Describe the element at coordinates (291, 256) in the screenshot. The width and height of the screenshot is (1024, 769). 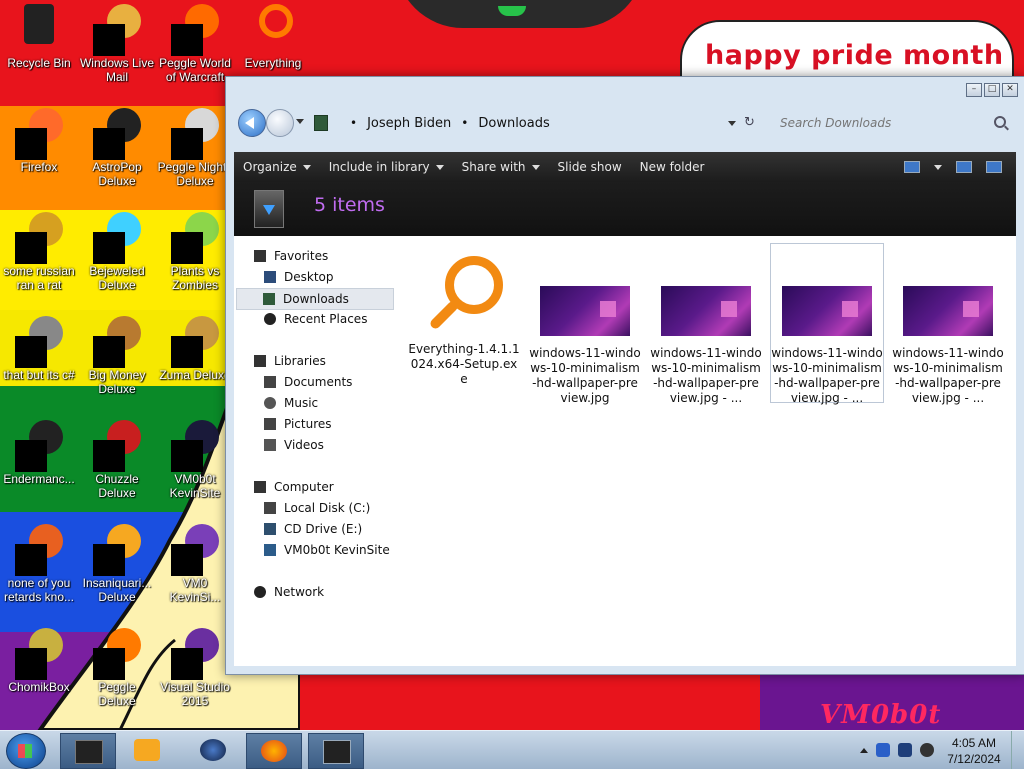
I see `nav-favorites: Favorites` at that location.